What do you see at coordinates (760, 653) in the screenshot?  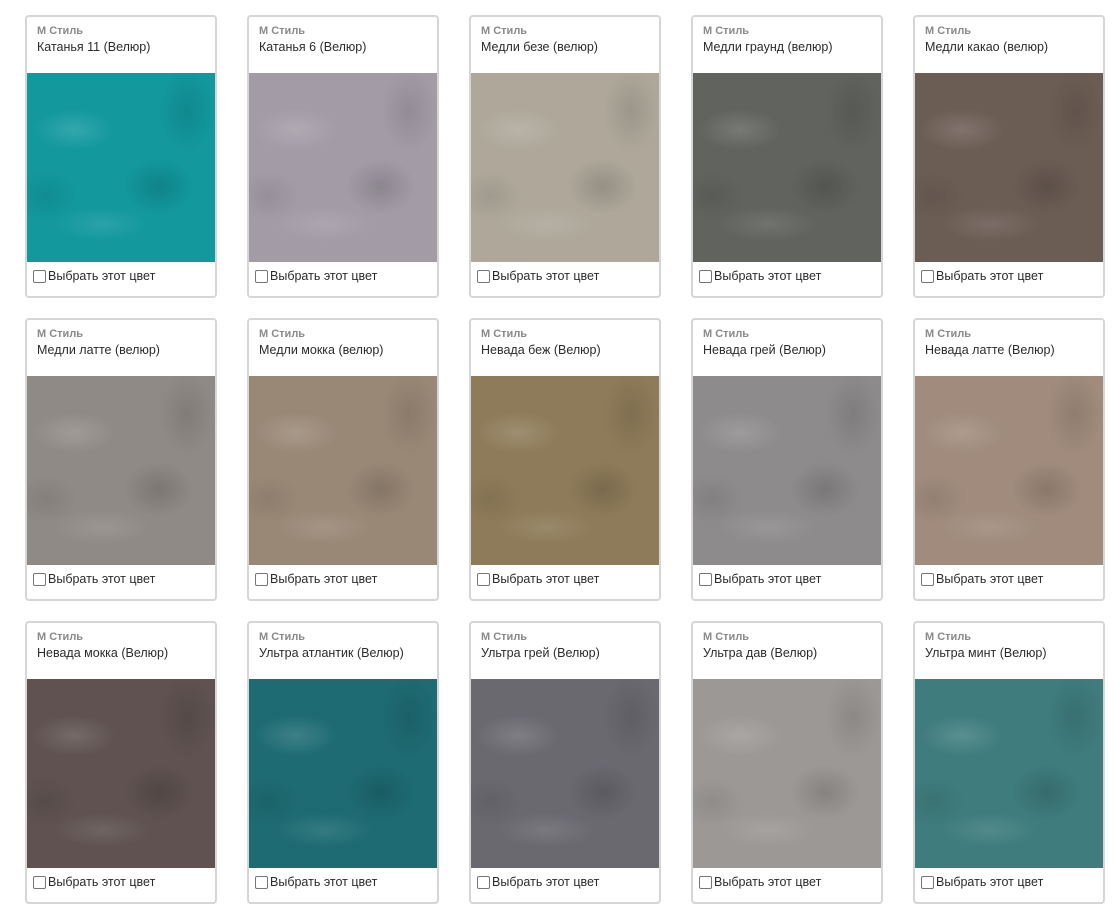 I see `fabric-name: Ультра дав (Велюр)` at bounding box center [760, 653].